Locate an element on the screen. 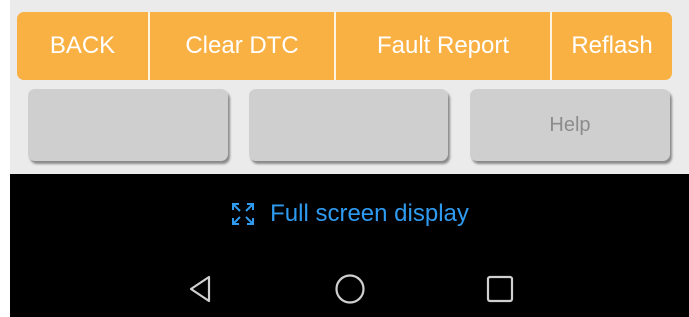 This screenshot has height=317, width=689. square-recents-icon is located at coordinates (500, 289).